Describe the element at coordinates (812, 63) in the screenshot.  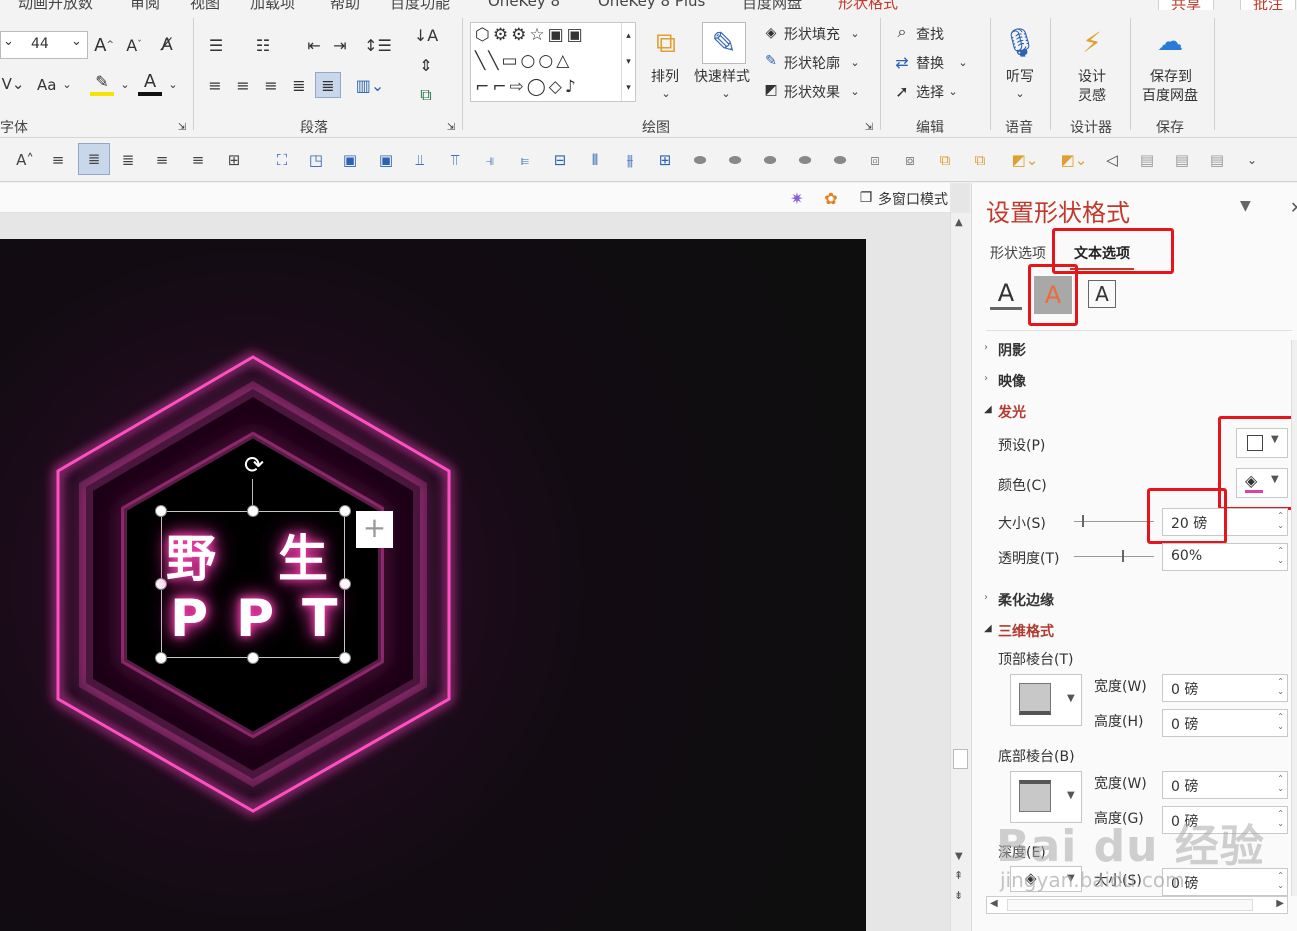
I see `shape-outline-button: 形状轮廓` at that location.